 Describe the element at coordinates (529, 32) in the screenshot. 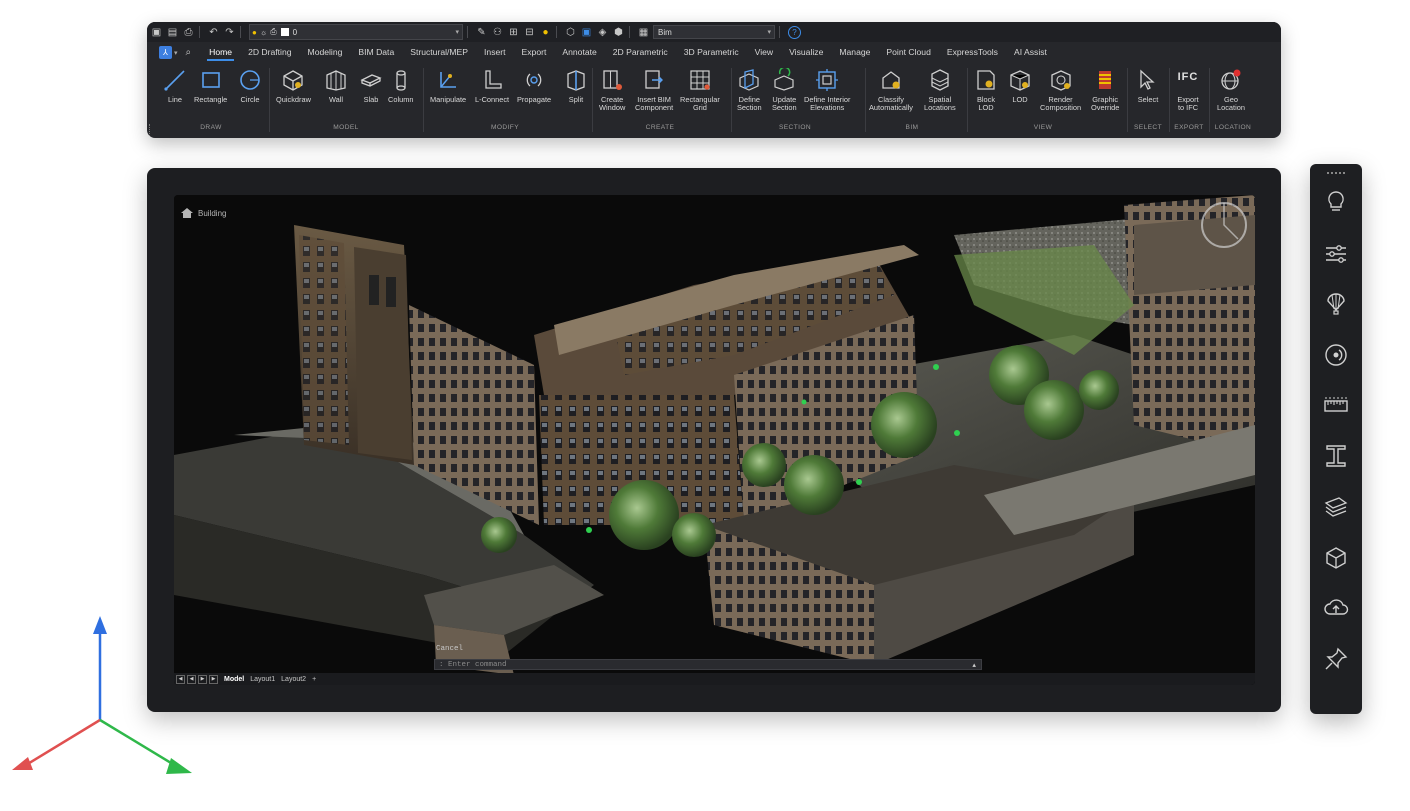

I see `structure-icon: ⊟` at that location.